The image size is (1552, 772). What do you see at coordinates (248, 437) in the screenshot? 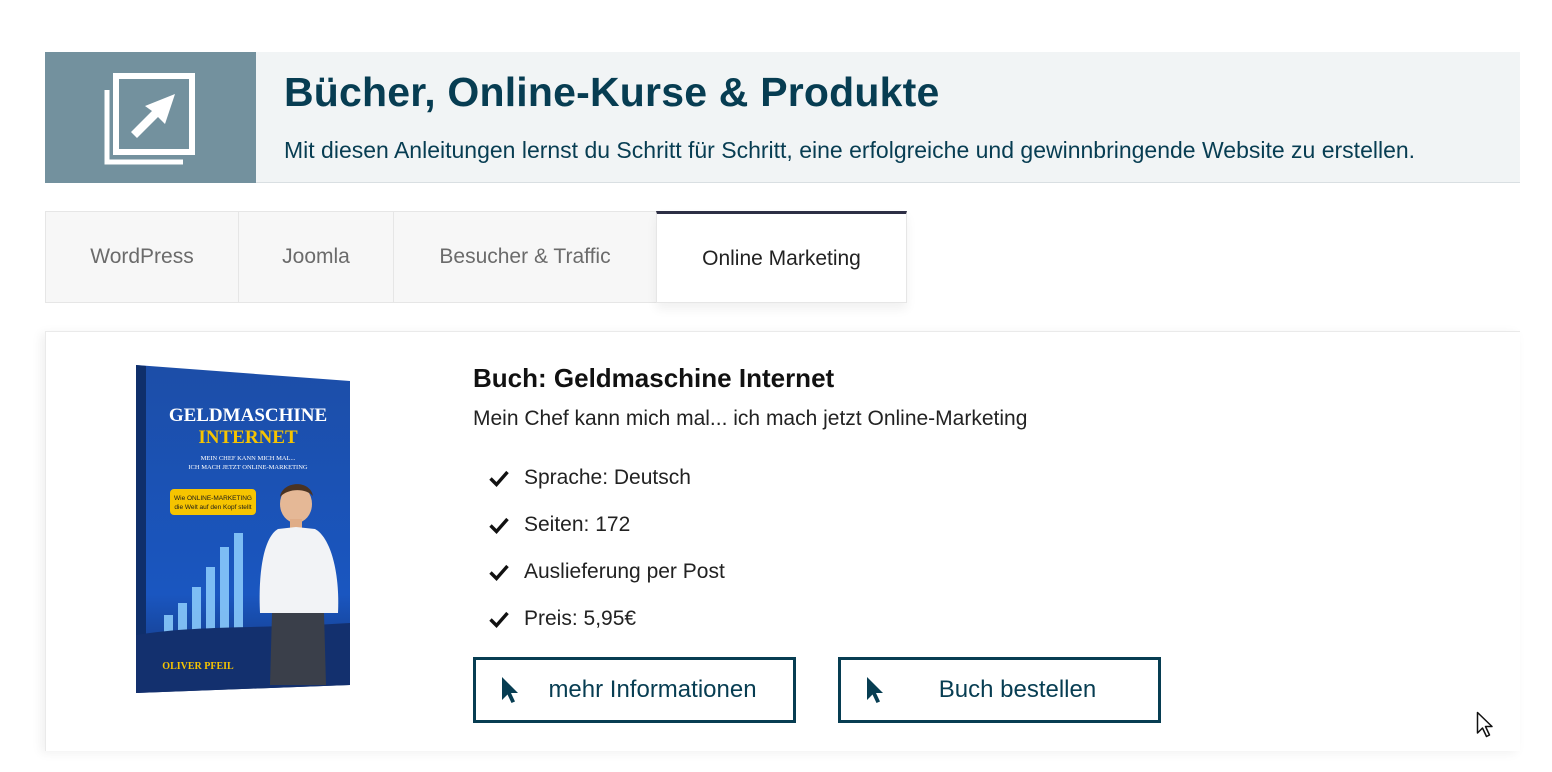
I see `cover-title-line2: INTERNET` at bounding box center [248, 437].